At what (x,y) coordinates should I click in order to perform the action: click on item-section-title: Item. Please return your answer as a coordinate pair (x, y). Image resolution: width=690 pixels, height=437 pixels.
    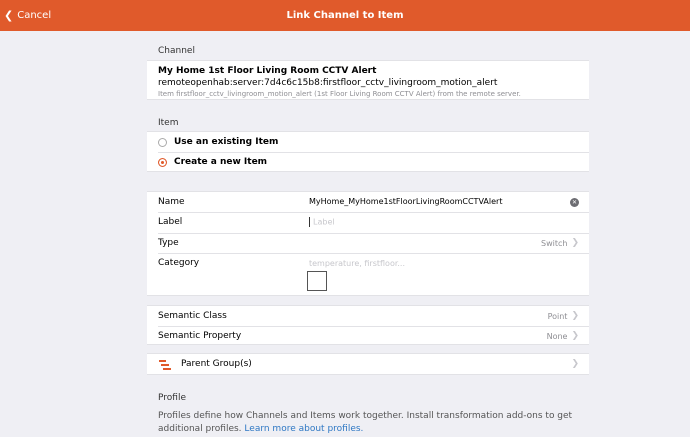
    Looking at the image, I should click on (168, 123).